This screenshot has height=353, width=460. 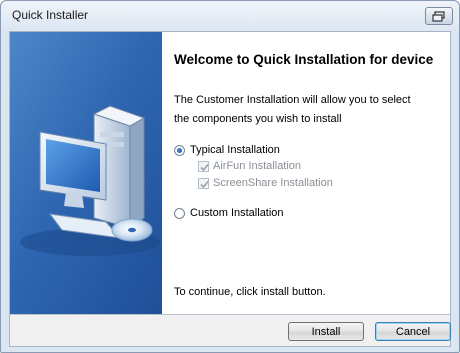 I want to click on airfun-installation-label: AirFun Installation, so click(x=257, y=166).